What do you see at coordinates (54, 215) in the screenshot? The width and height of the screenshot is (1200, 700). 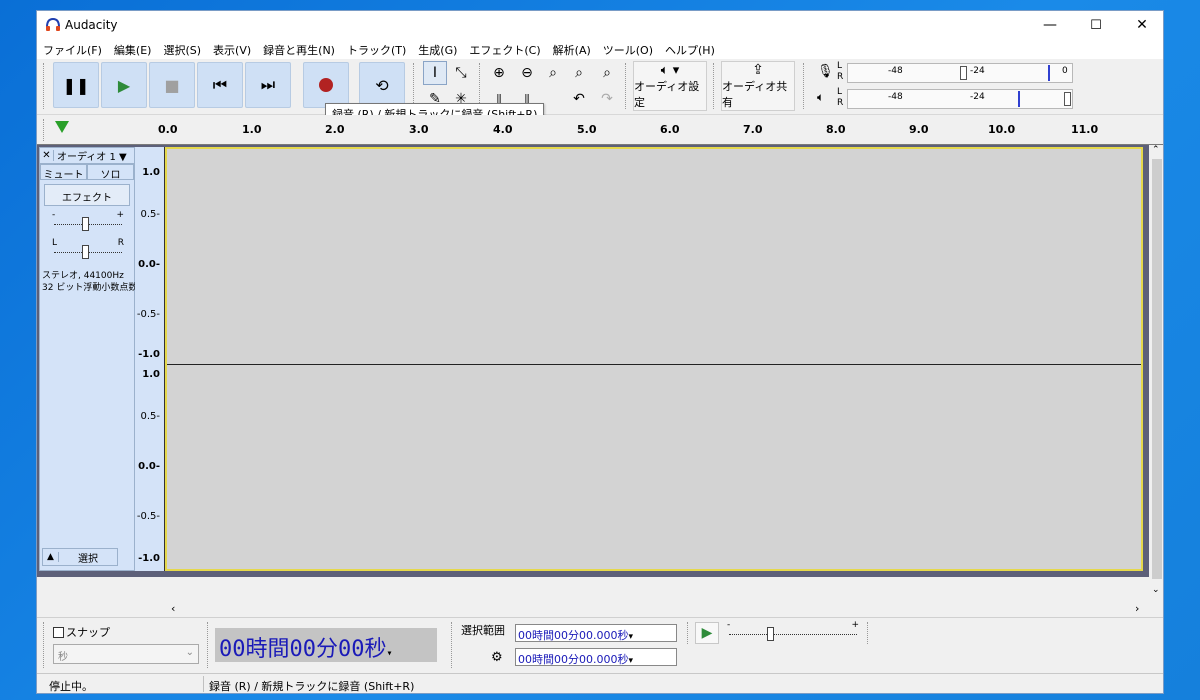 I see `gain-minus-label: -` at bounding box center [54, 215].